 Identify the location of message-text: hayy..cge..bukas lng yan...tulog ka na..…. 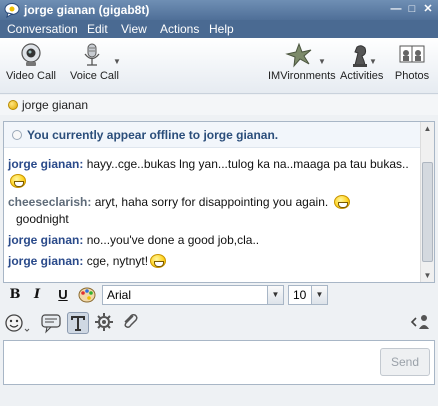
(247, 164).